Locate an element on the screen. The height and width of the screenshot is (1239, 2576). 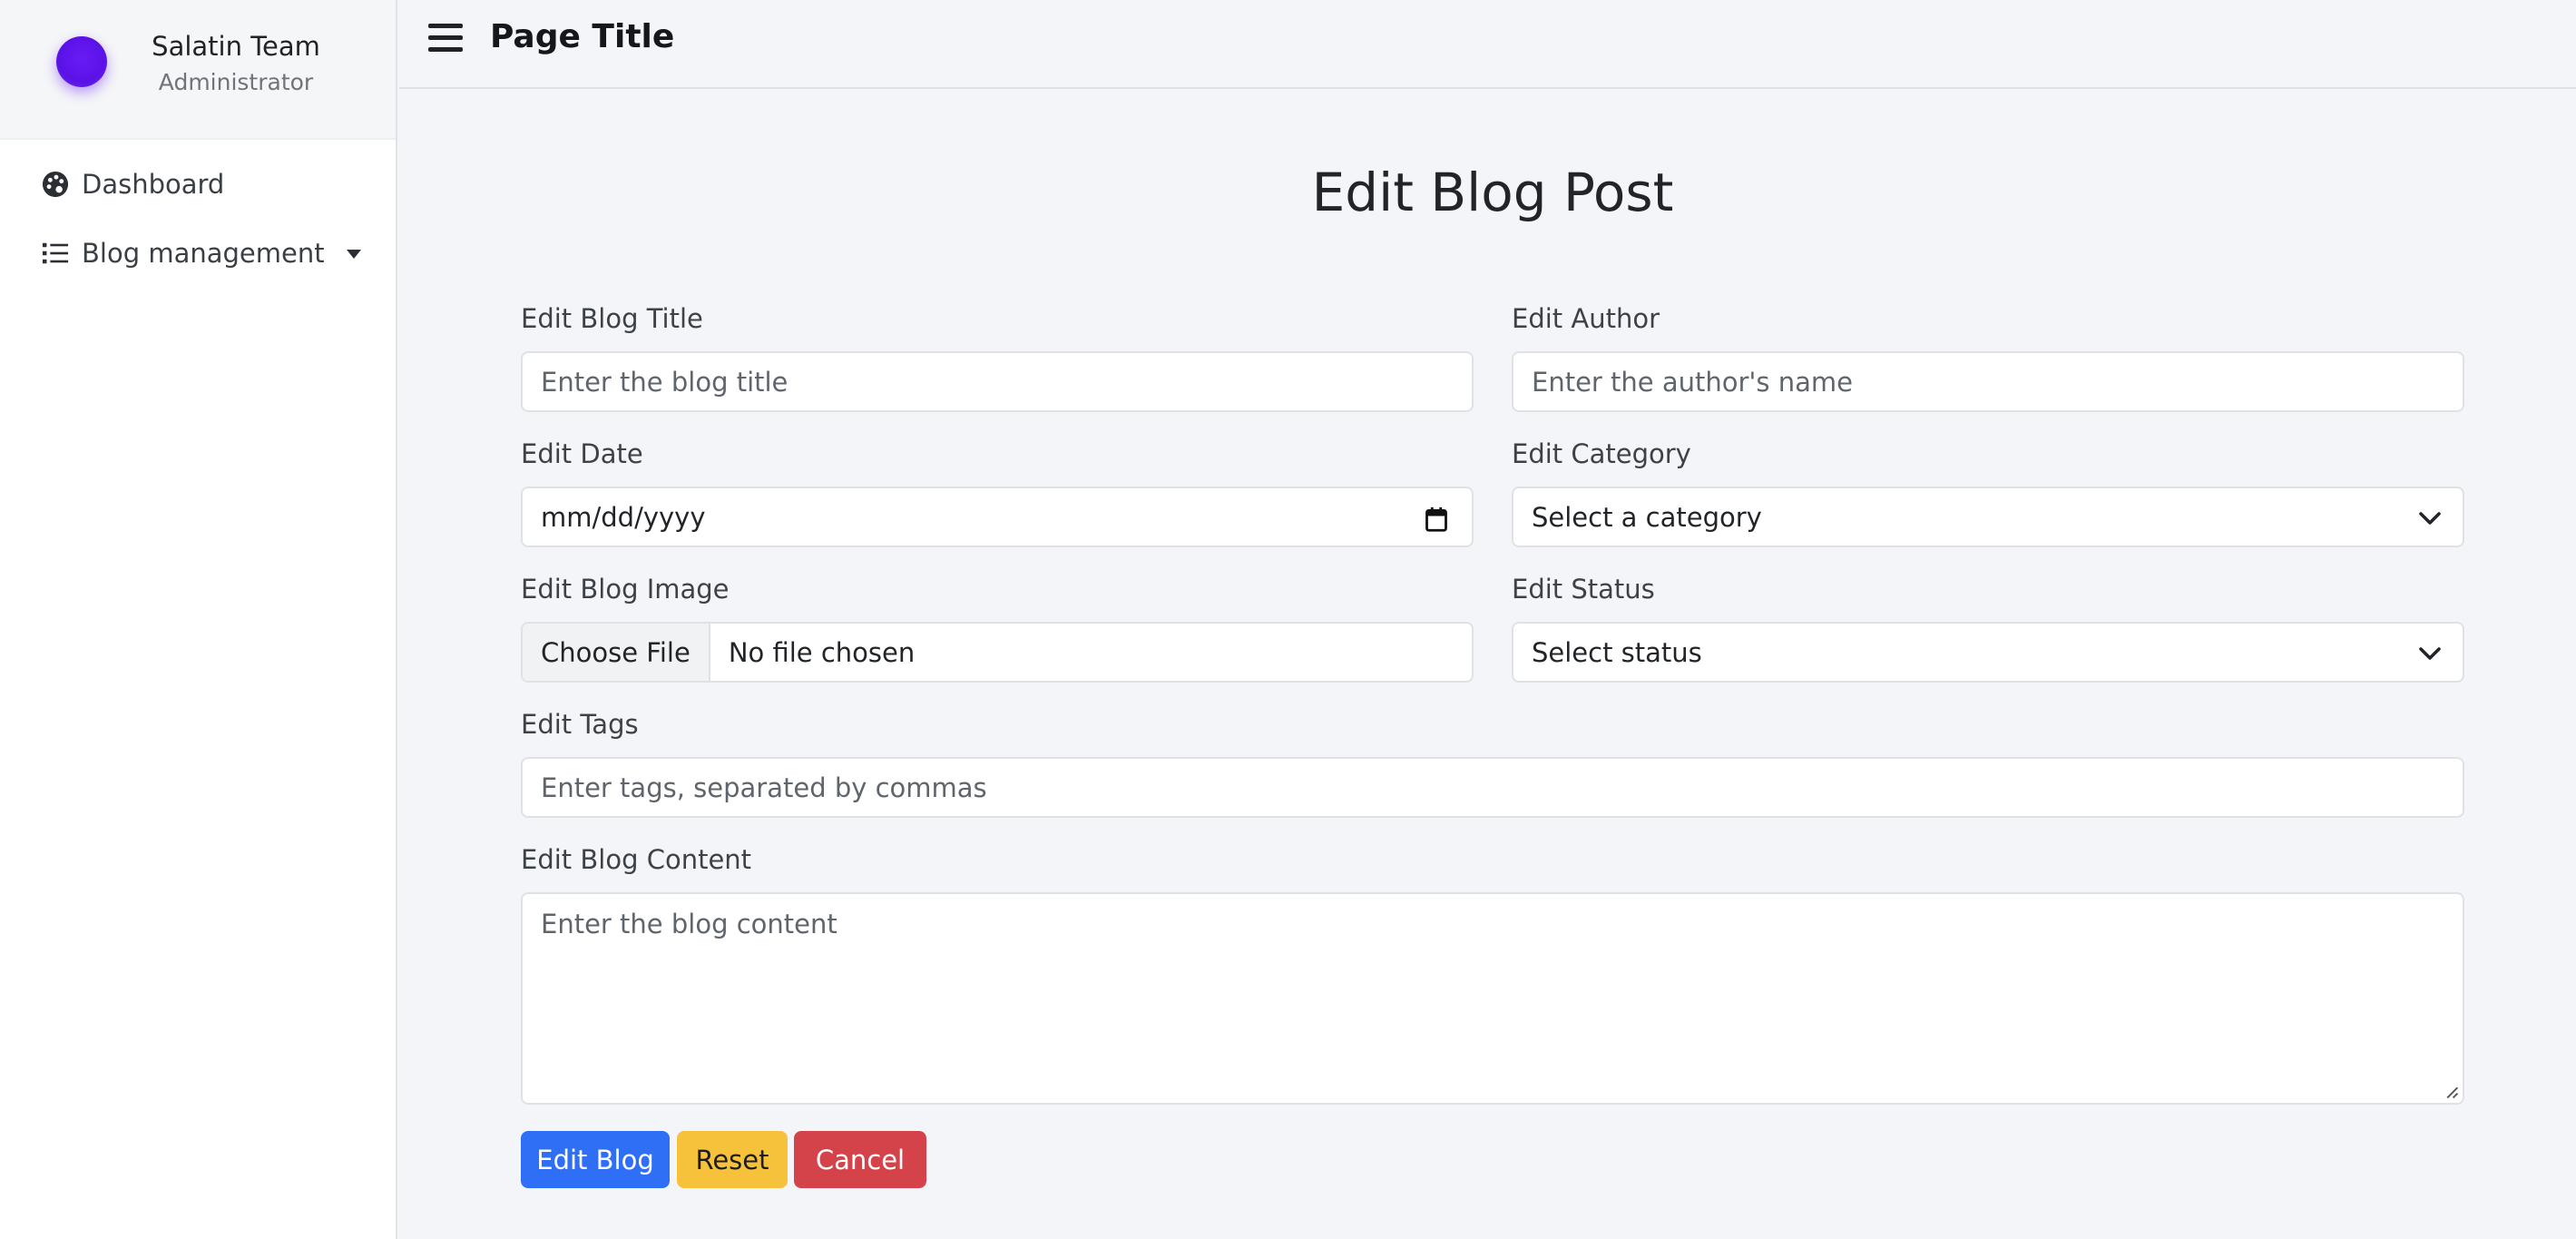
profile-card: Salatin Team Administrator is located at coordinates (198, 70).